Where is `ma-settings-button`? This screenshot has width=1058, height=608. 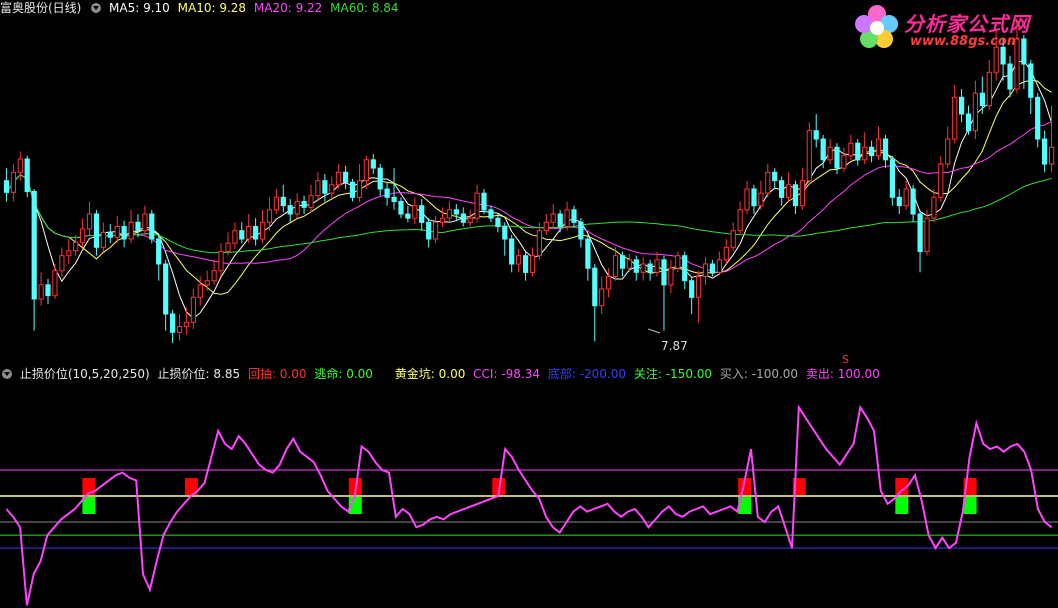
ma-settings-button is located at coordinates (96, 8).